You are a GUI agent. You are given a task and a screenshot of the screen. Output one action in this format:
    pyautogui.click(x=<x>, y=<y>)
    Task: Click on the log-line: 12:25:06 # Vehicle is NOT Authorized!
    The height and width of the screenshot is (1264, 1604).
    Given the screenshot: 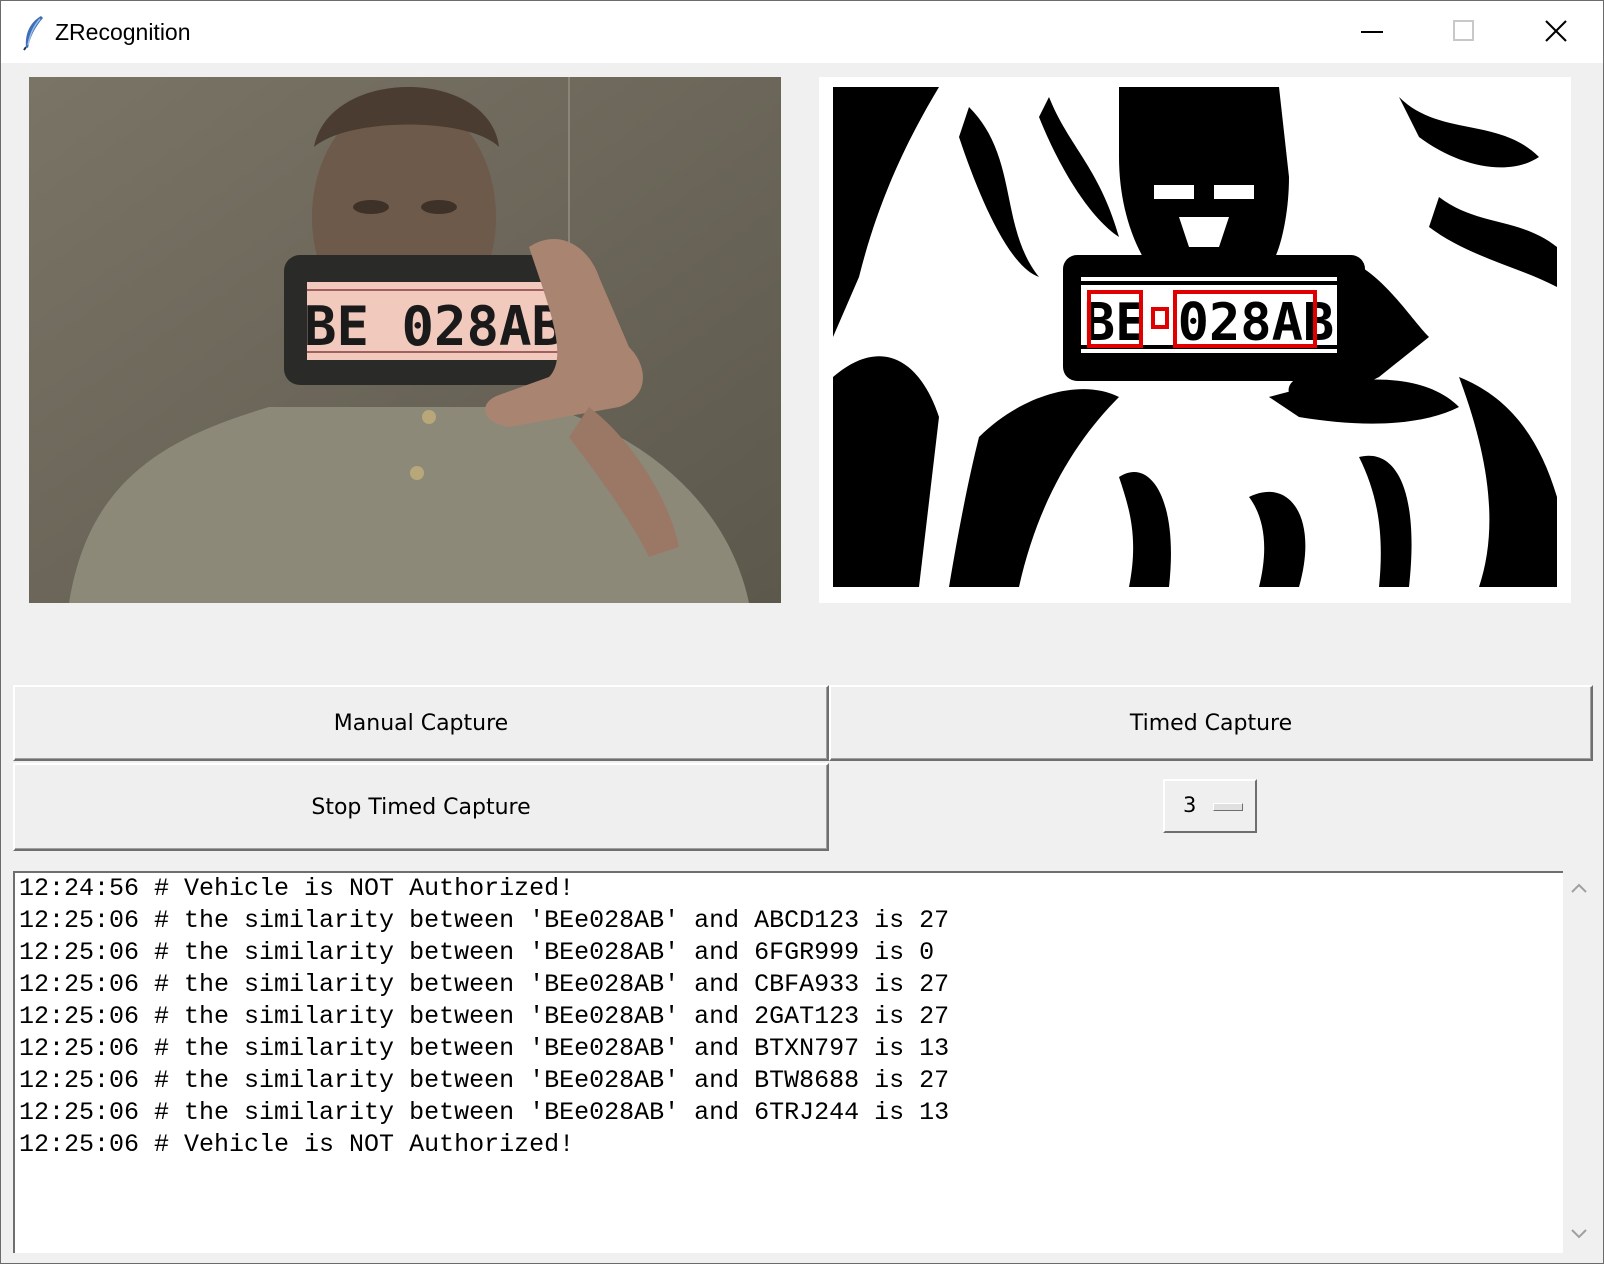 What is the action you would take?
    pyautogui.click(x=297, y=1144)
    